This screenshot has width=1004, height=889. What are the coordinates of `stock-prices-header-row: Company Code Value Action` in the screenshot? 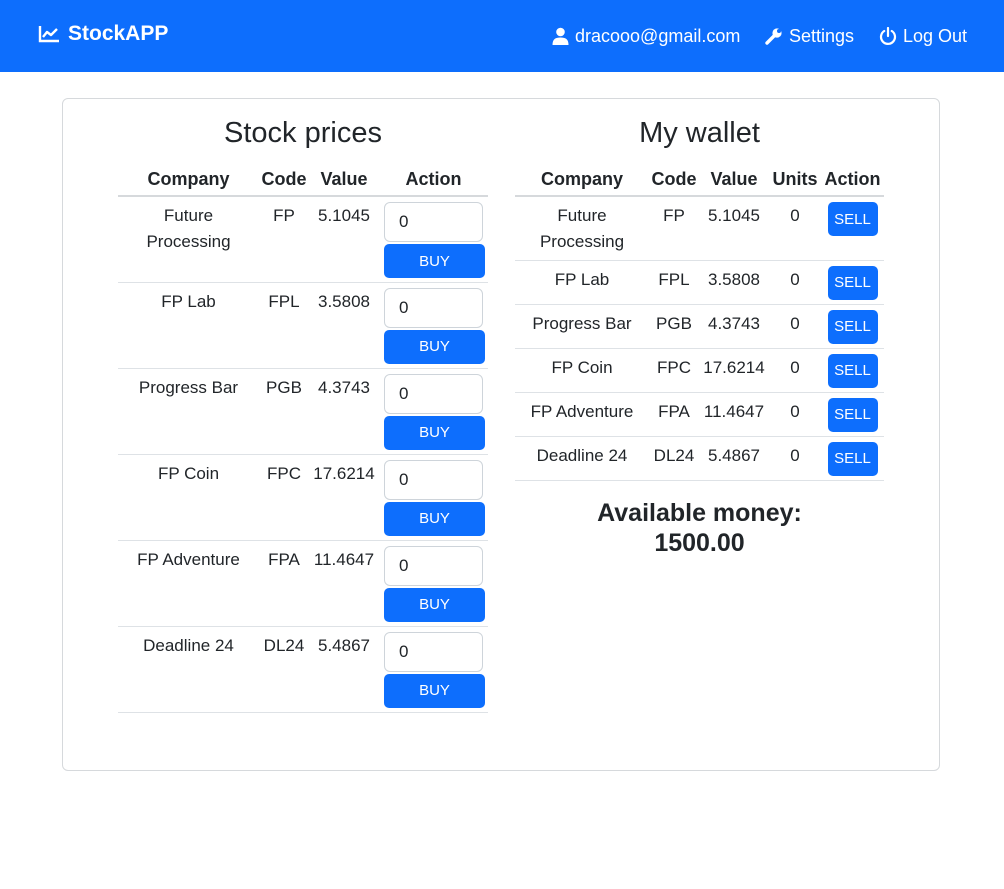 It's located at (303, 180).